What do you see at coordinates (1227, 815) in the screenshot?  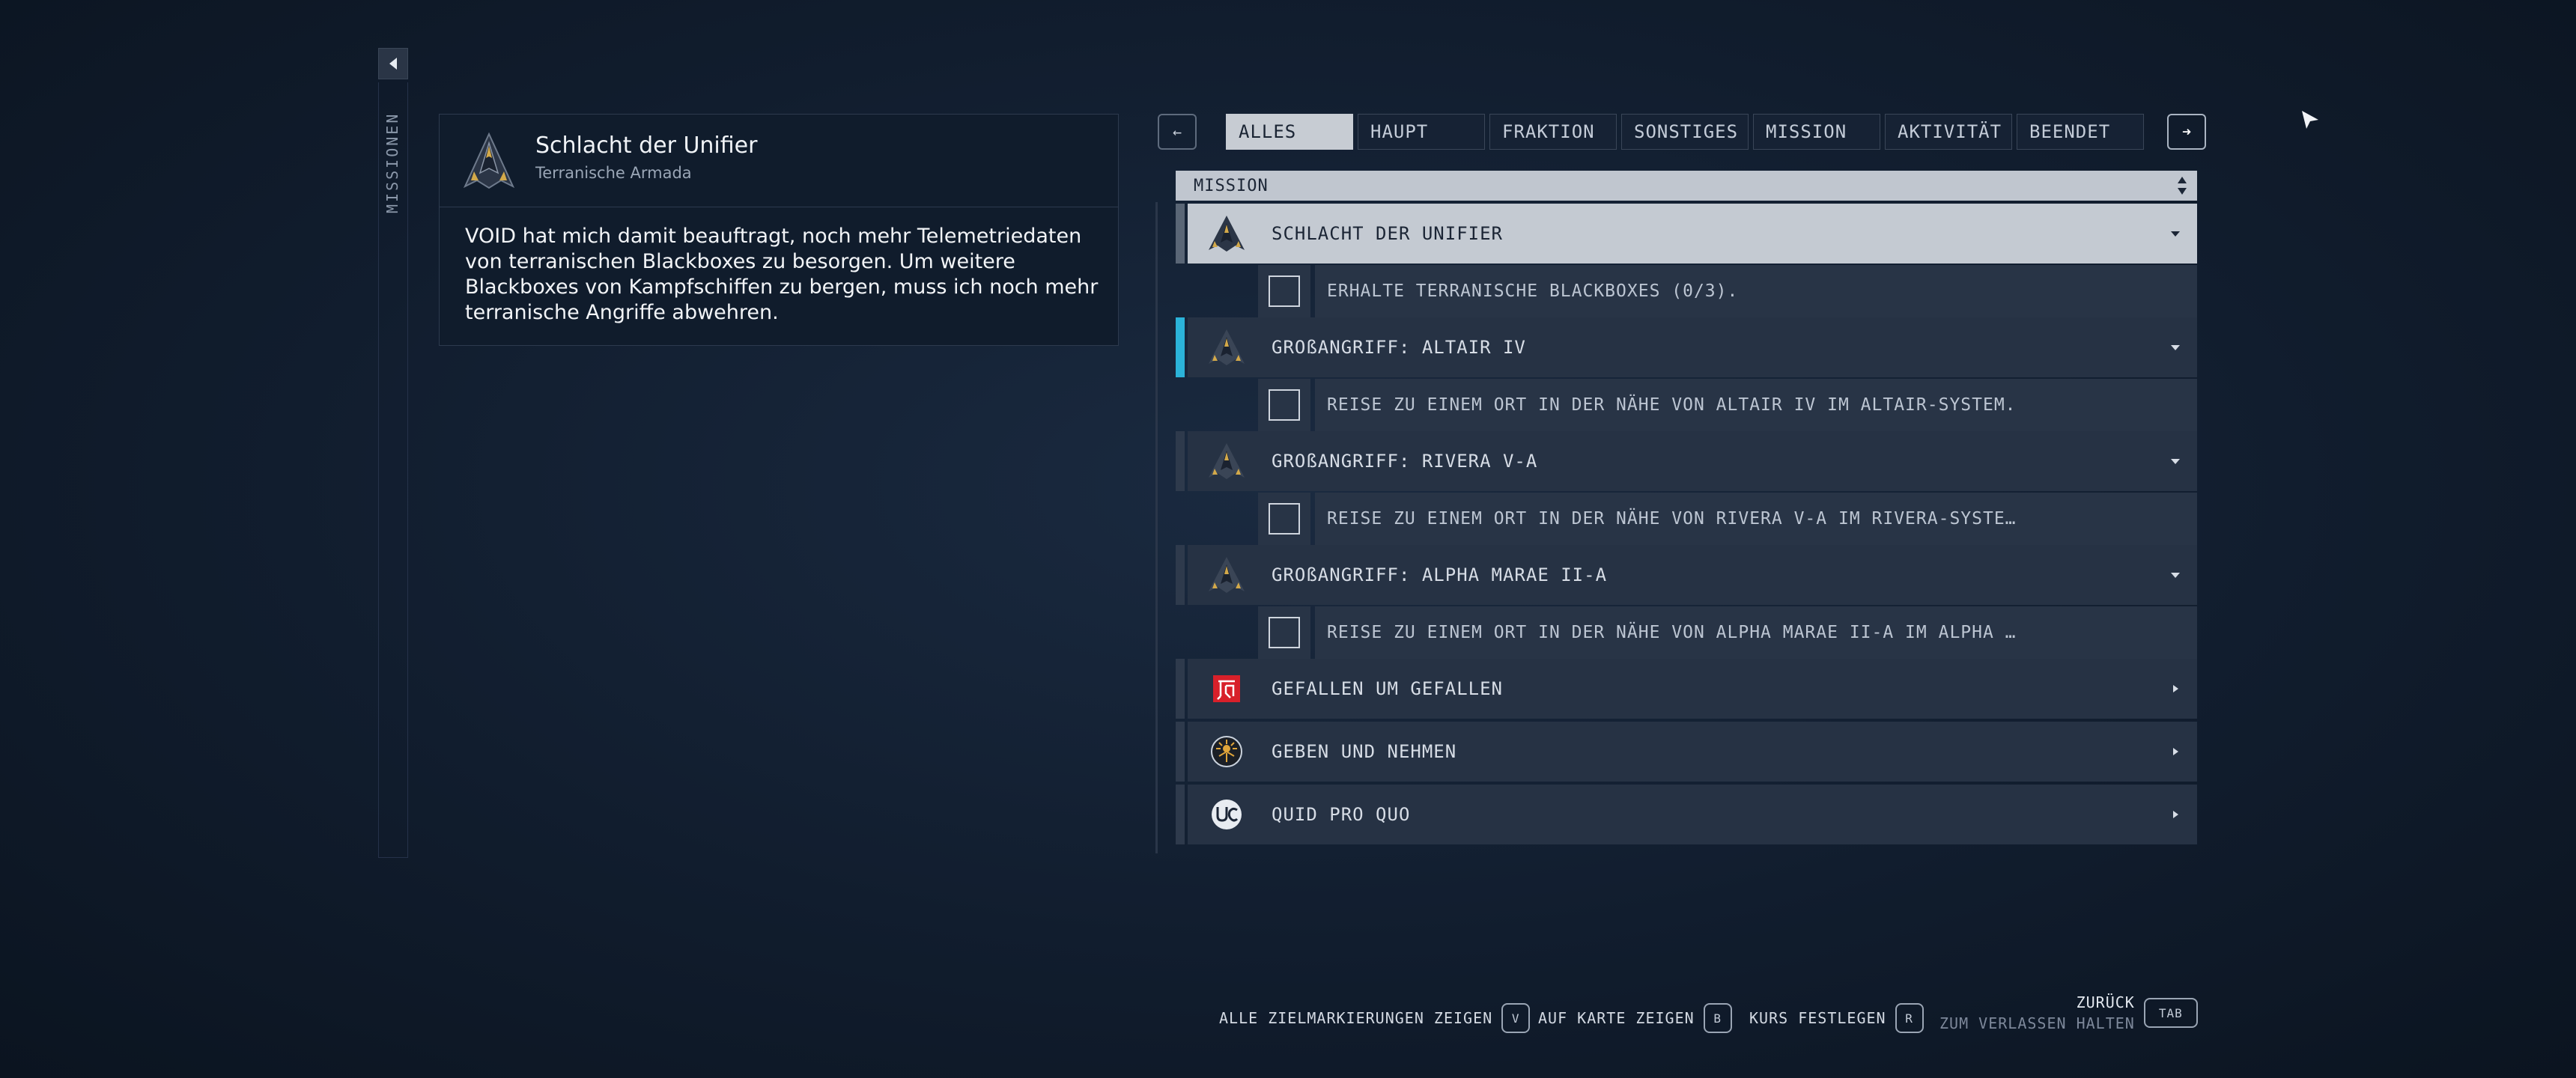 I see `uc-faction-icon` at bounding box center [1227, 815].